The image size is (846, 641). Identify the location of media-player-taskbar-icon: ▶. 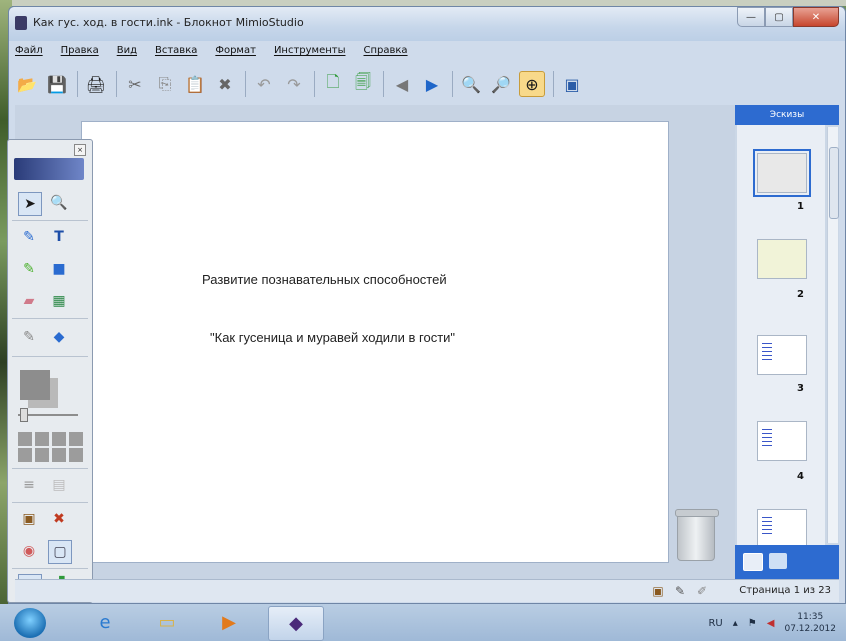
(229, 622).